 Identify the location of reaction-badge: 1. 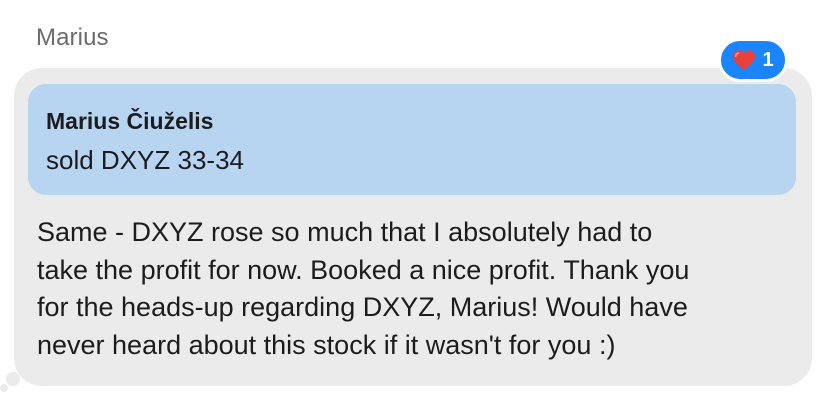
(753, 60).